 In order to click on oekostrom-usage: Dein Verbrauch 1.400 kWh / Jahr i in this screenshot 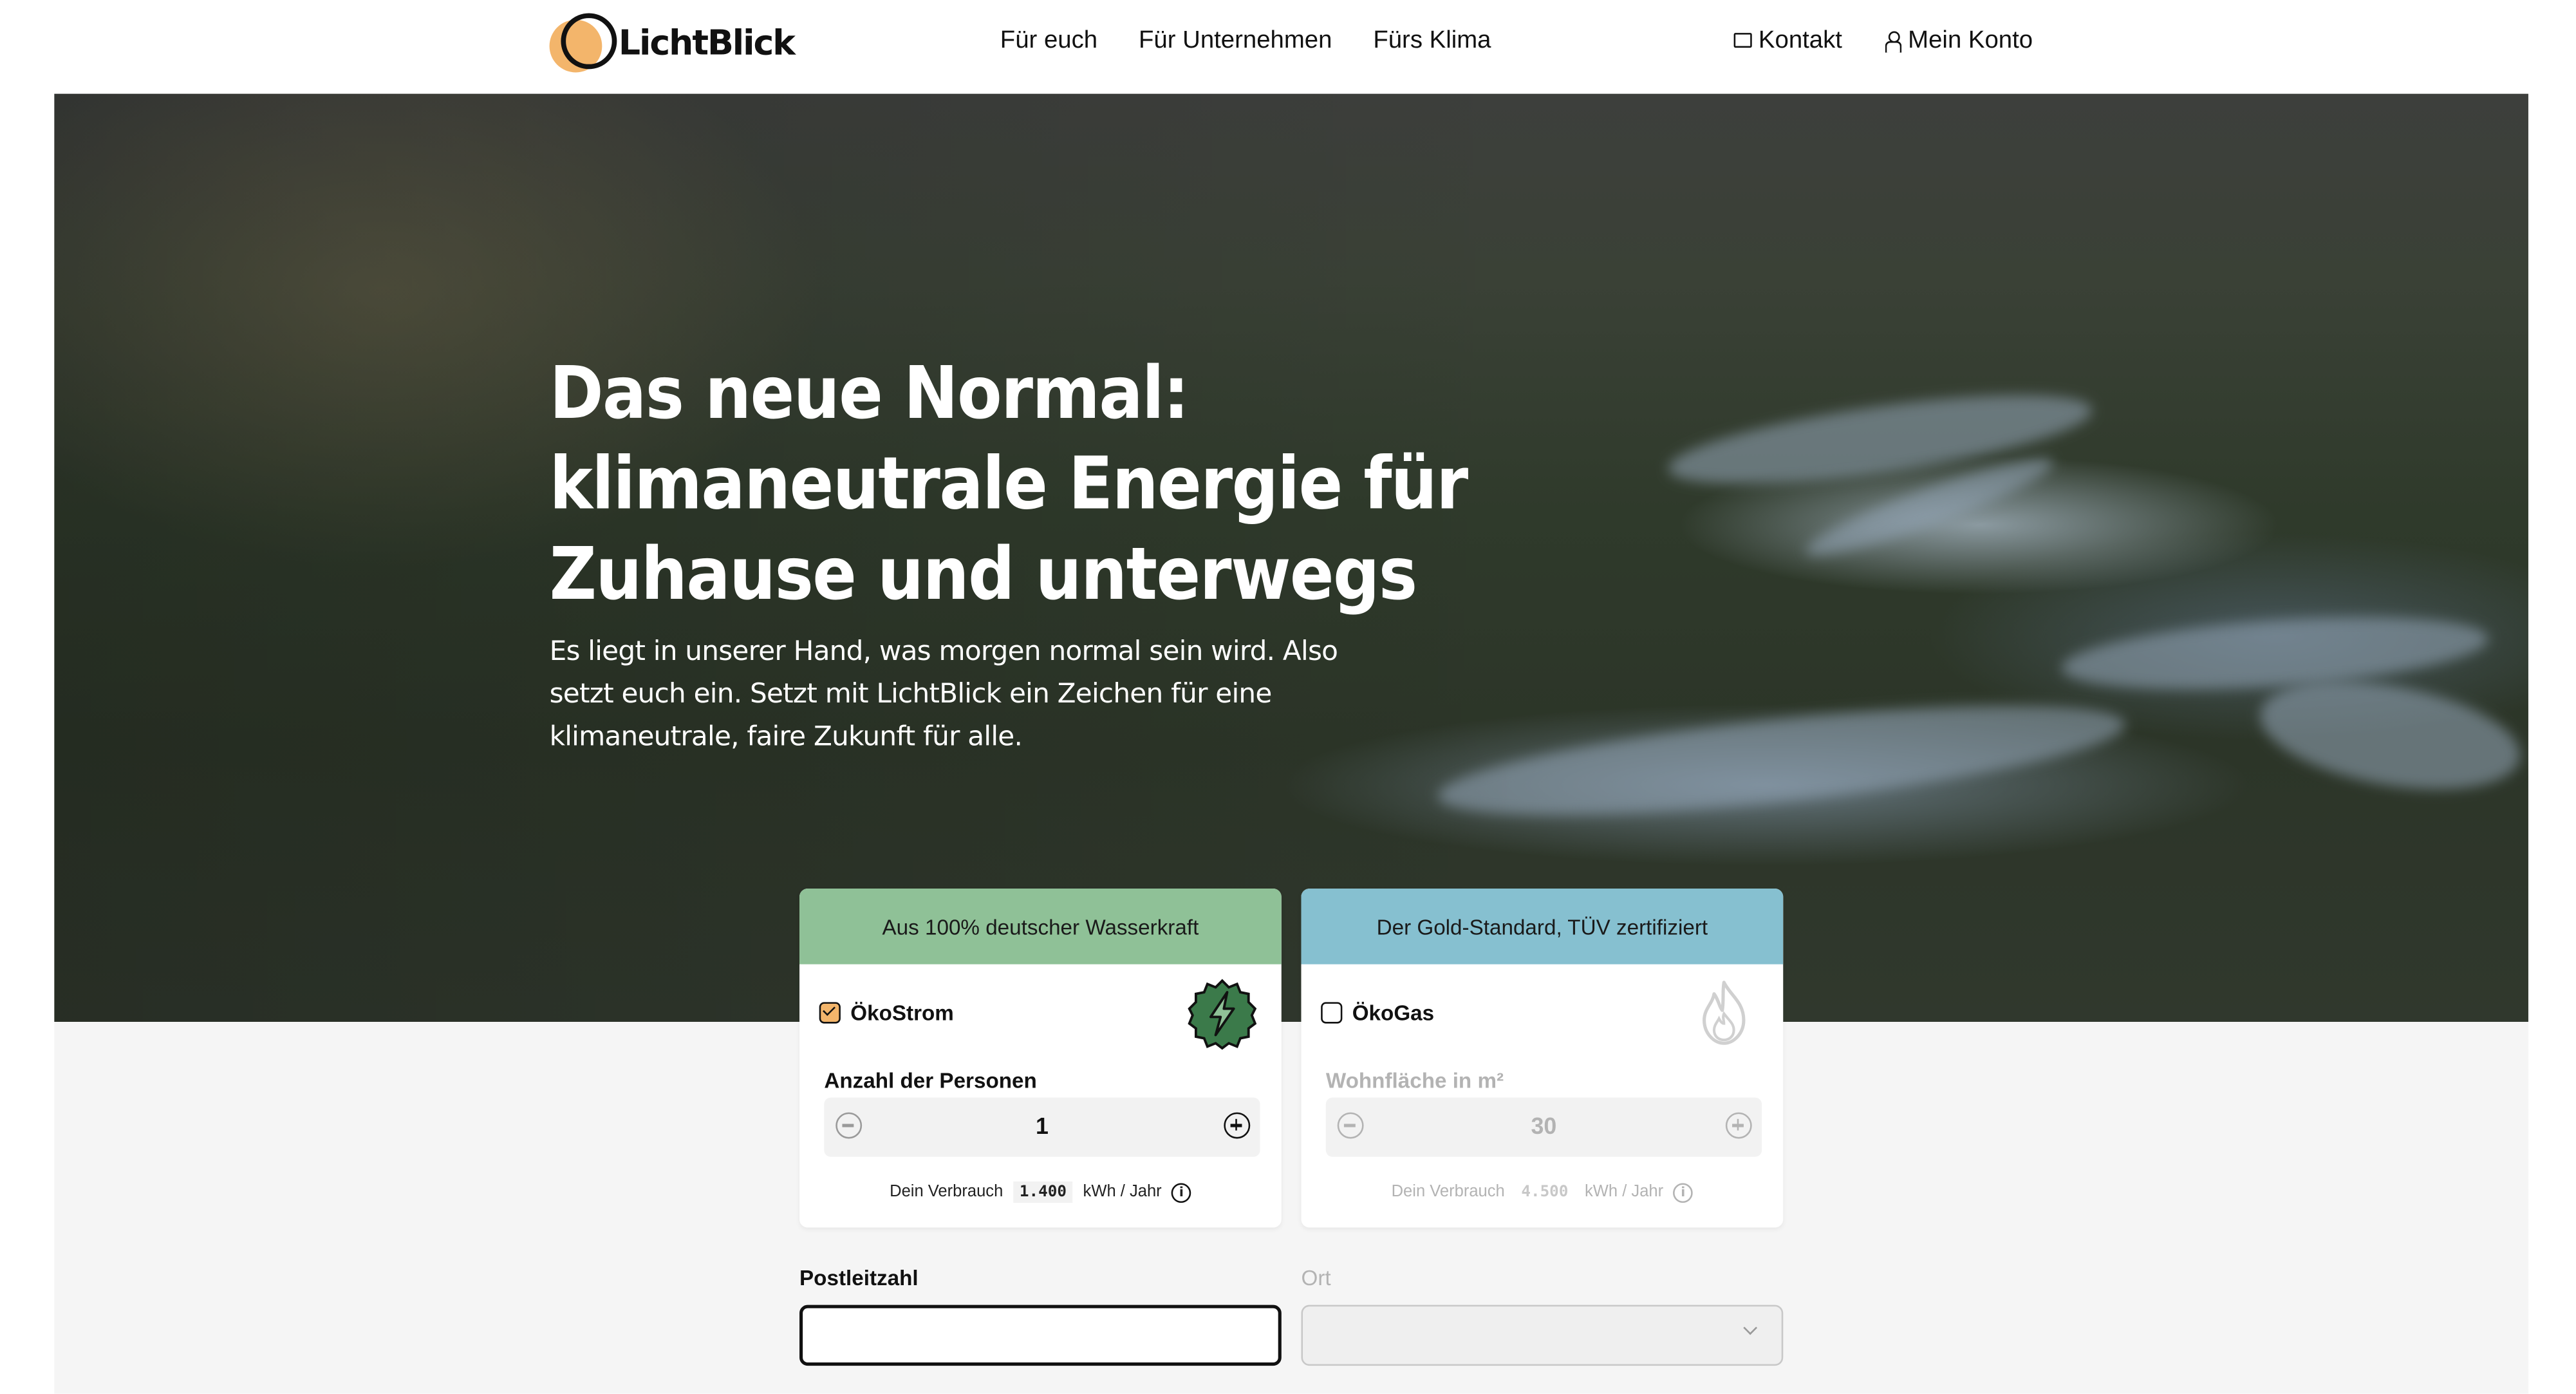, I will do `click(1040, 1192)`.